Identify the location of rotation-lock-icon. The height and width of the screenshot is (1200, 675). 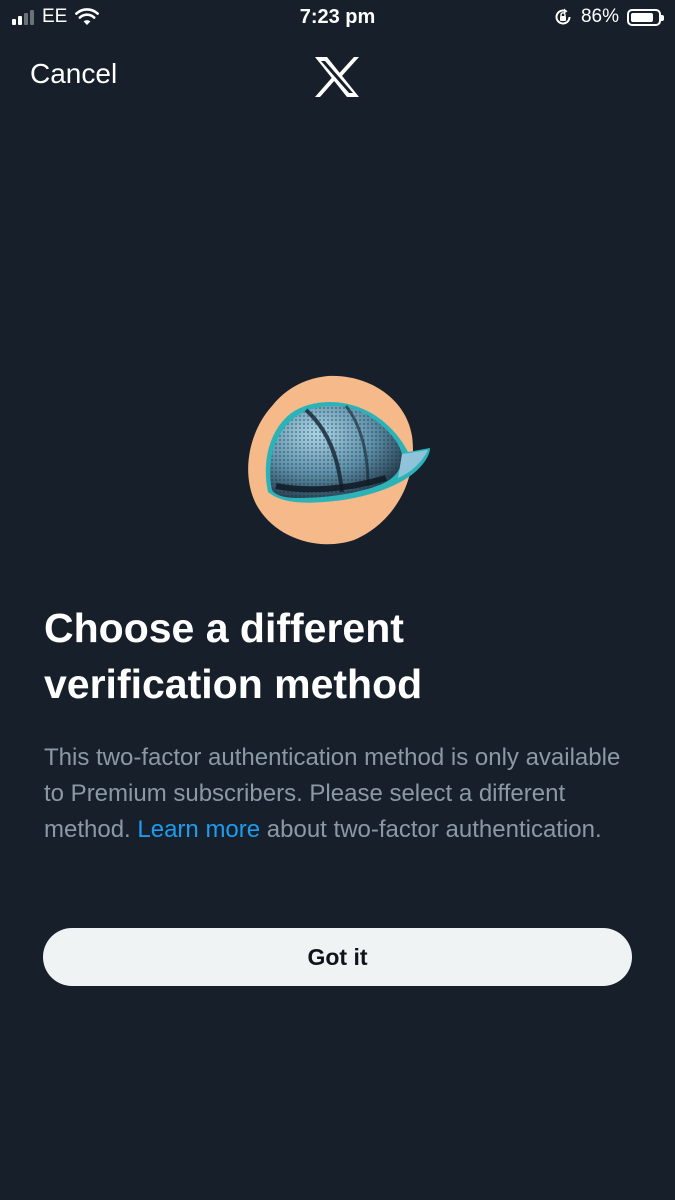
(563, 16).